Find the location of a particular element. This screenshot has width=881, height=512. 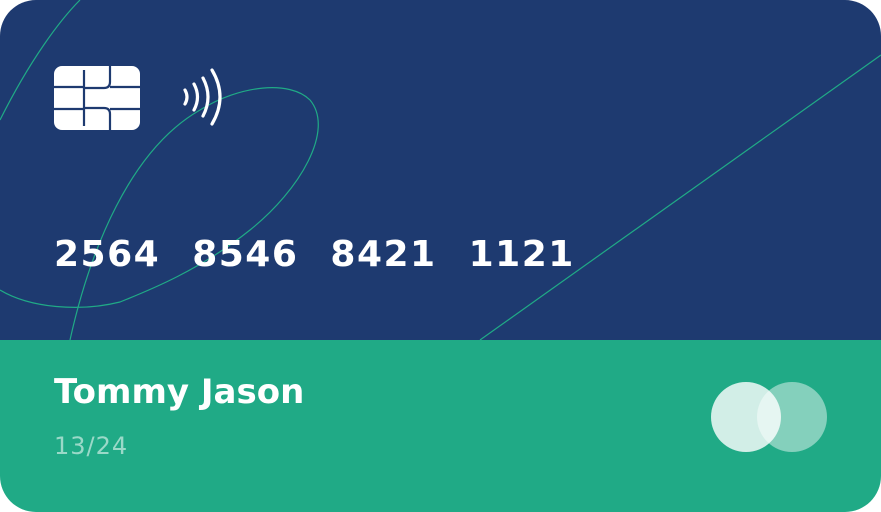

card-number-group: 8546 is located at coordinates (245, 254).